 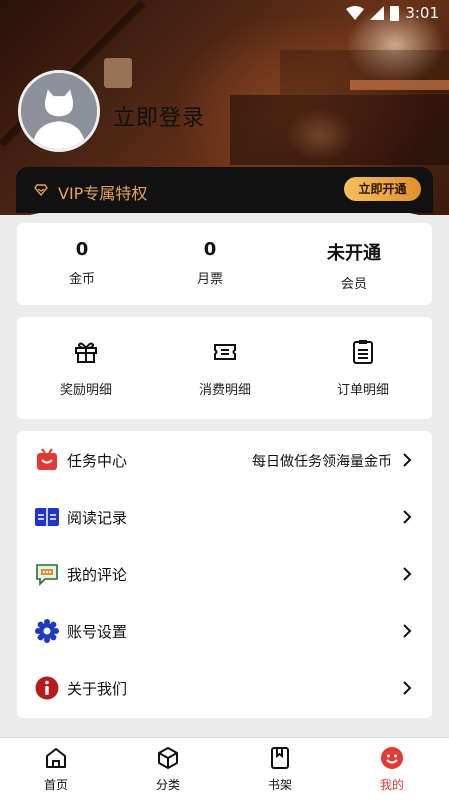 I want to click on book-open-icon, so click(x=47, y=517).